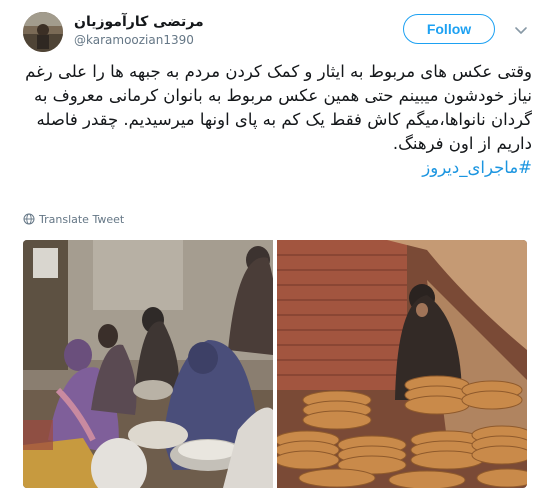 This screenshot has height=494, width=550. I want to click on tweet-header: مرتضی کارآموزیان @karamoozian1390 Follow, so click(275, 30).